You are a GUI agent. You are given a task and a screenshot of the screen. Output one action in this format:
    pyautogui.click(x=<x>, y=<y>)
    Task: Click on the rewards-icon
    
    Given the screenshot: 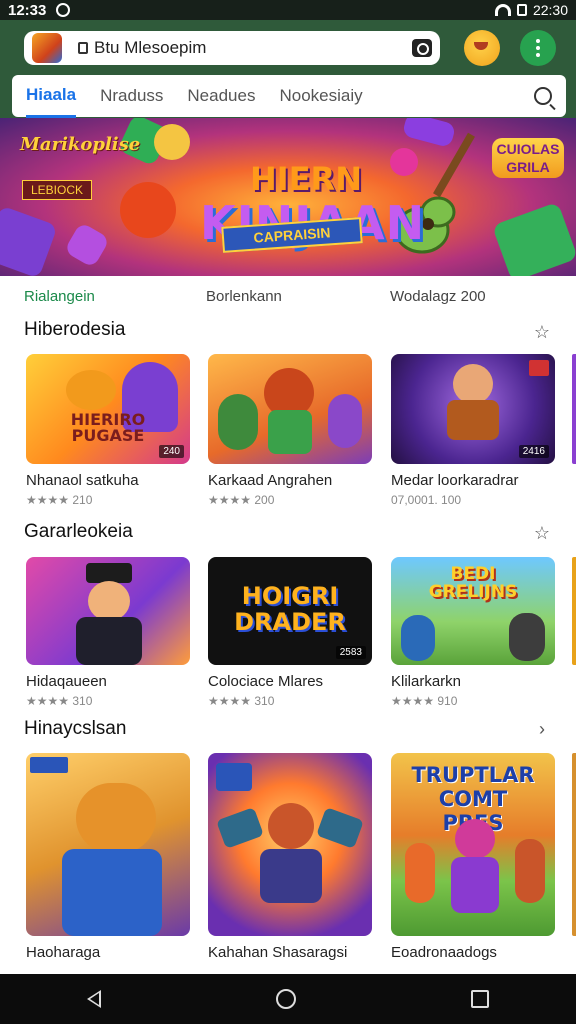 What is the action you would take?
    pyautogui.click(x=482, y=48)
    